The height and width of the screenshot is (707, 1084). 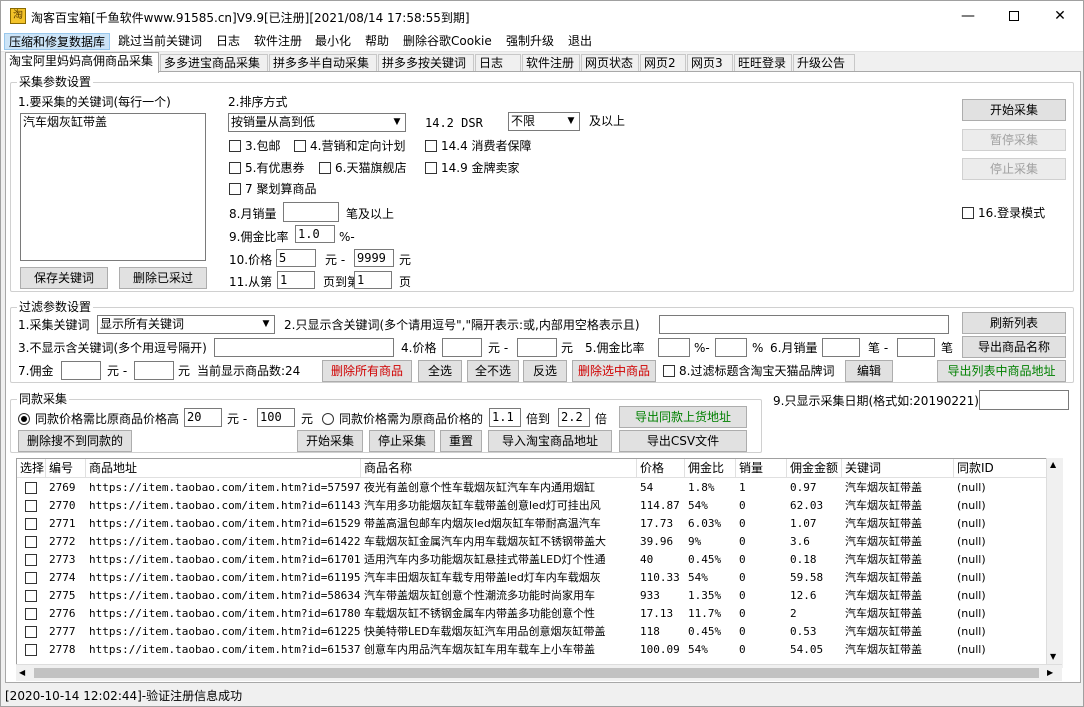 I want to click on sort-select: 按销量从高到低 ▼, so click(x=317, y=122).